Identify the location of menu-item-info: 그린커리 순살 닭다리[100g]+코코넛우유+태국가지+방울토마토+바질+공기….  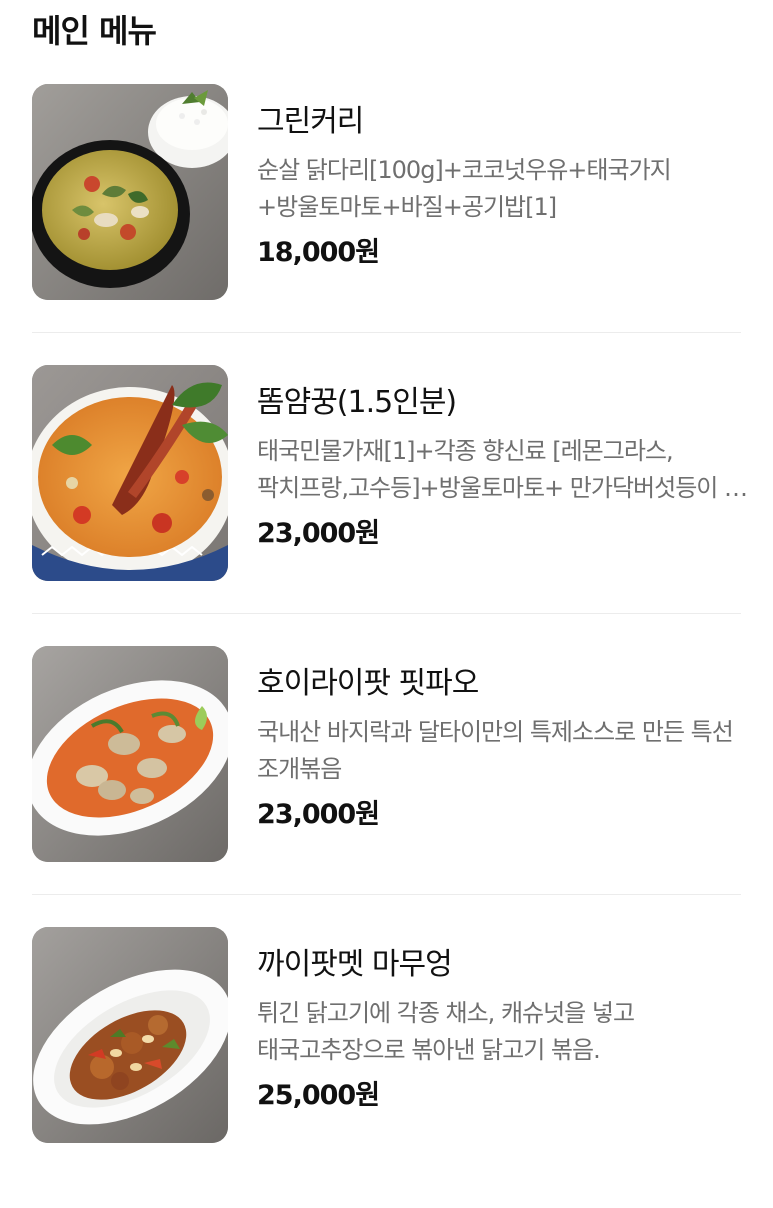
(502, 178).